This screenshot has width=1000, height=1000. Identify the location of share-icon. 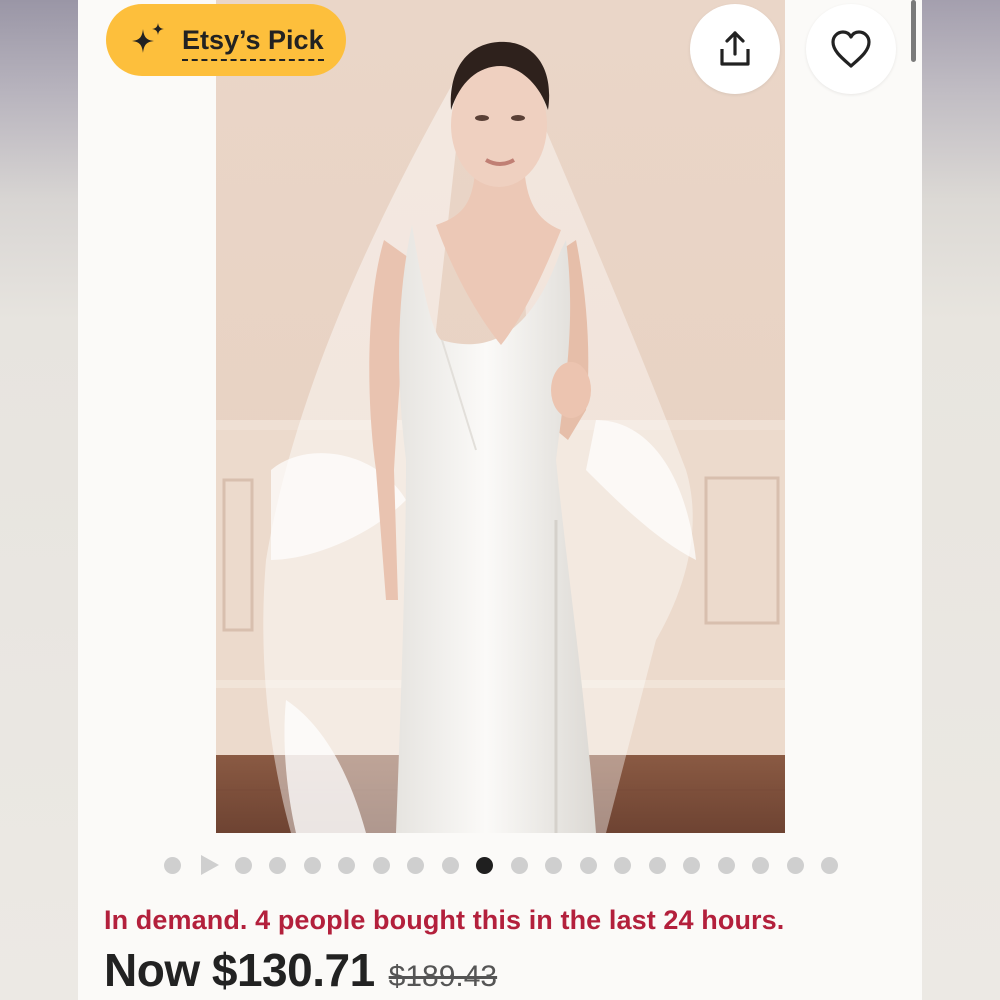
(735, 48).